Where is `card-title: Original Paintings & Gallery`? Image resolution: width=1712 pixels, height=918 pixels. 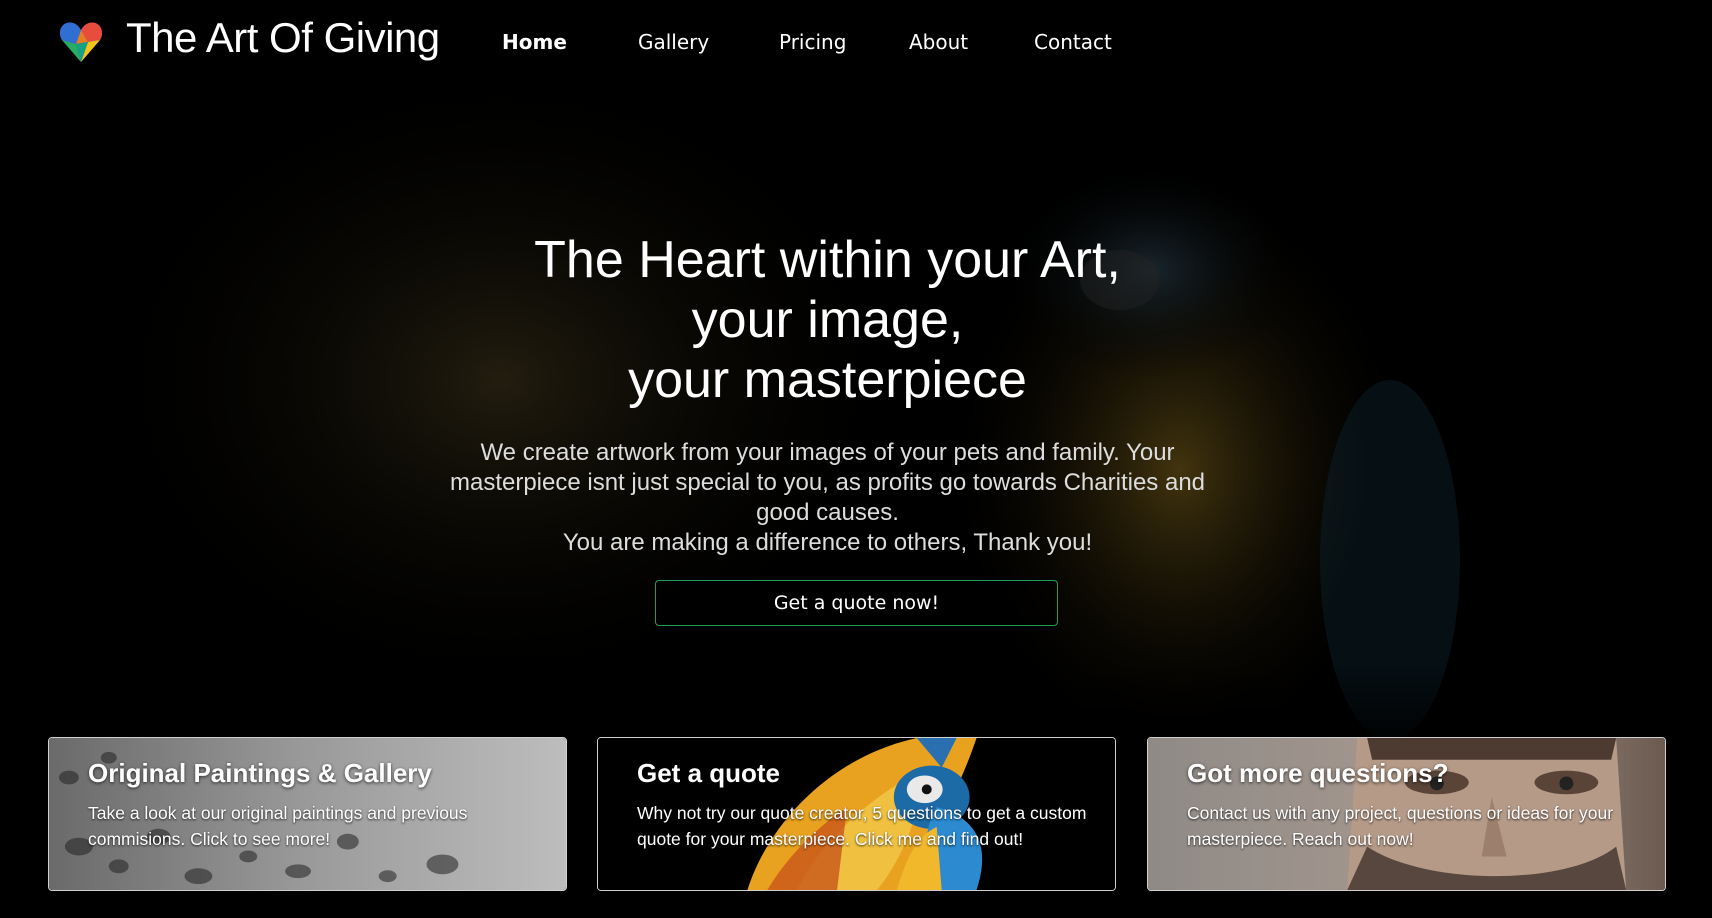 card-title: Original Paintings & Gallery is located at coordinates (260, 773).